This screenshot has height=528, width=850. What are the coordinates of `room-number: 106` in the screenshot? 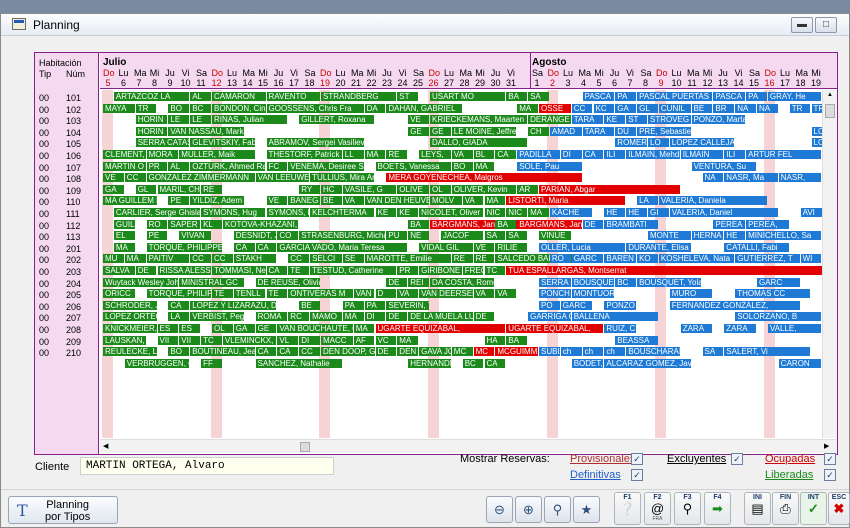 It's located at (73, 156).